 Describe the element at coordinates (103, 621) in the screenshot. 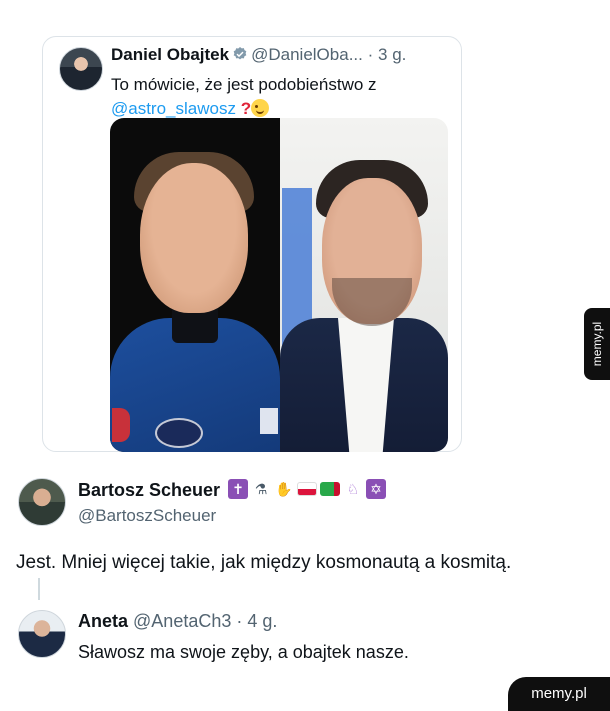

I see `author-name: Aneta` at that location.